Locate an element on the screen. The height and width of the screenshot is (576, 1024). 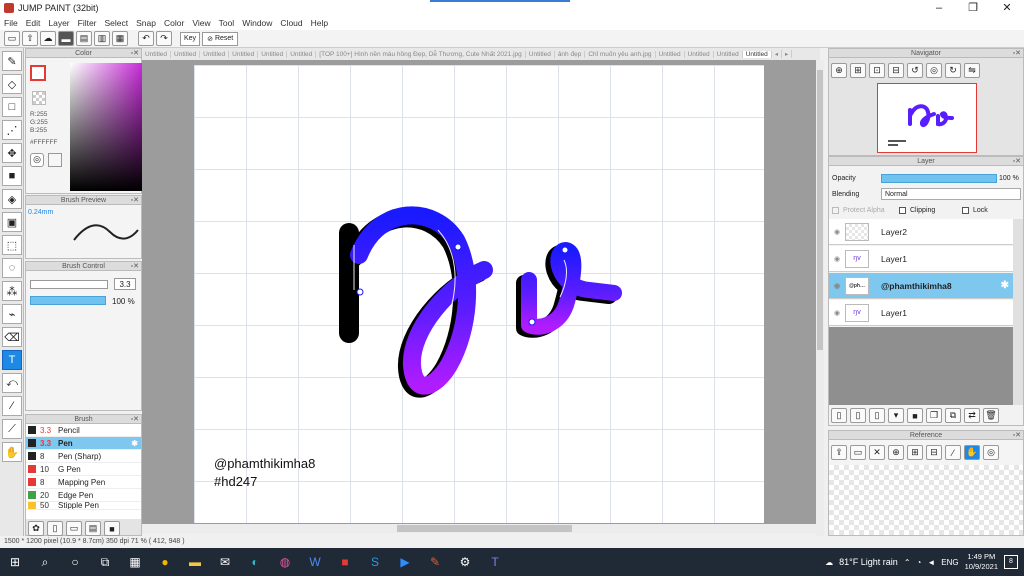
undo-icon: ↶ is located at coordinates (146, 38).